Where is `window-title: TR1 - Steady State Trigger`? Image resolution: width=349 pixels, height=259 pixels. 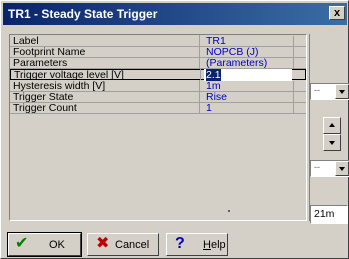 window-title: TR1 - Steady State Trigger is located at coordinates (83, 14).